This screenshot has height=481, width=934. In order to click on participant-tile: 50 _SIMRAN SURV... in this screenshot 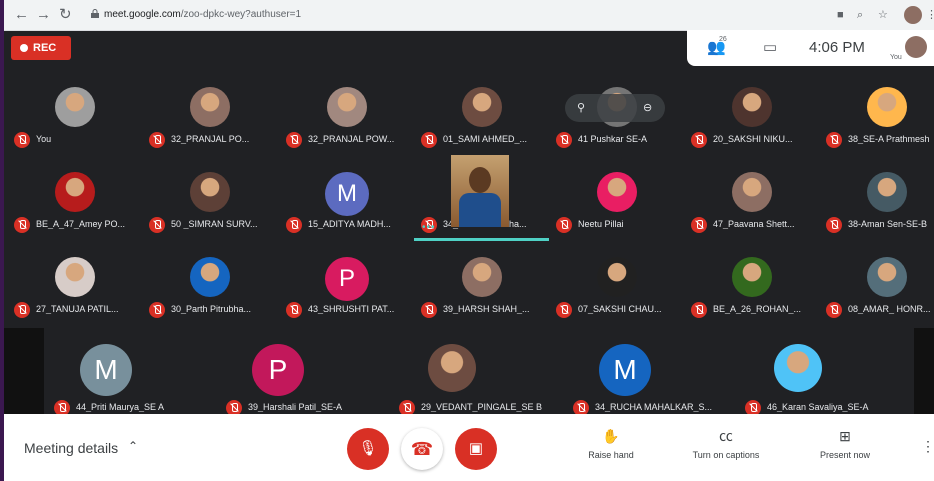, I will do `click(210, 212)`.